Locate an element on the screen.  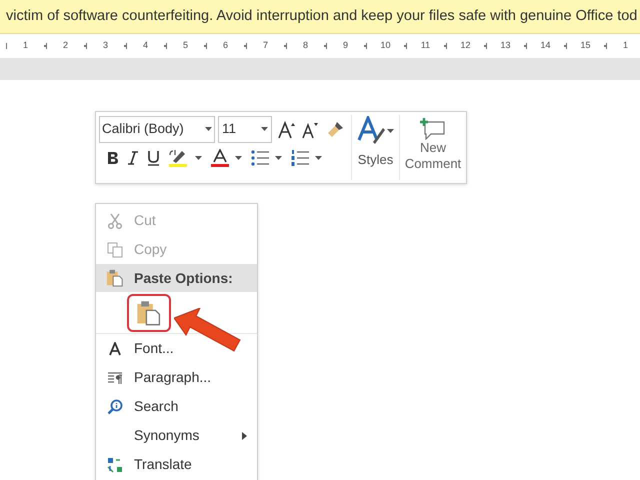
bold-icon is located at coordinates (113, 158).